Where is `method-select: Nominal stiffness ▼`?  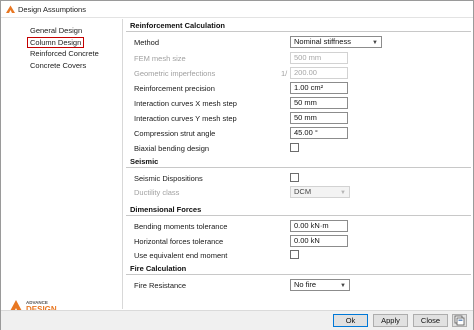 method-select: Nominal stiffness ▼ is located at coordinates (336, 42).